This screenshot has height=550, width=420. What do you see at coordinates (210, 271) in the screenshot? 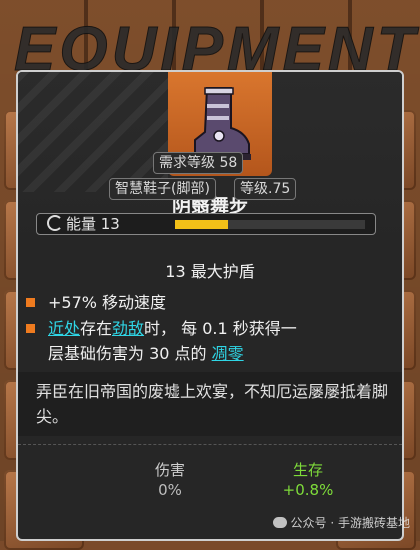
I see `max-shield-stat: 13 最大护盾` at bounding box center [210, 271].